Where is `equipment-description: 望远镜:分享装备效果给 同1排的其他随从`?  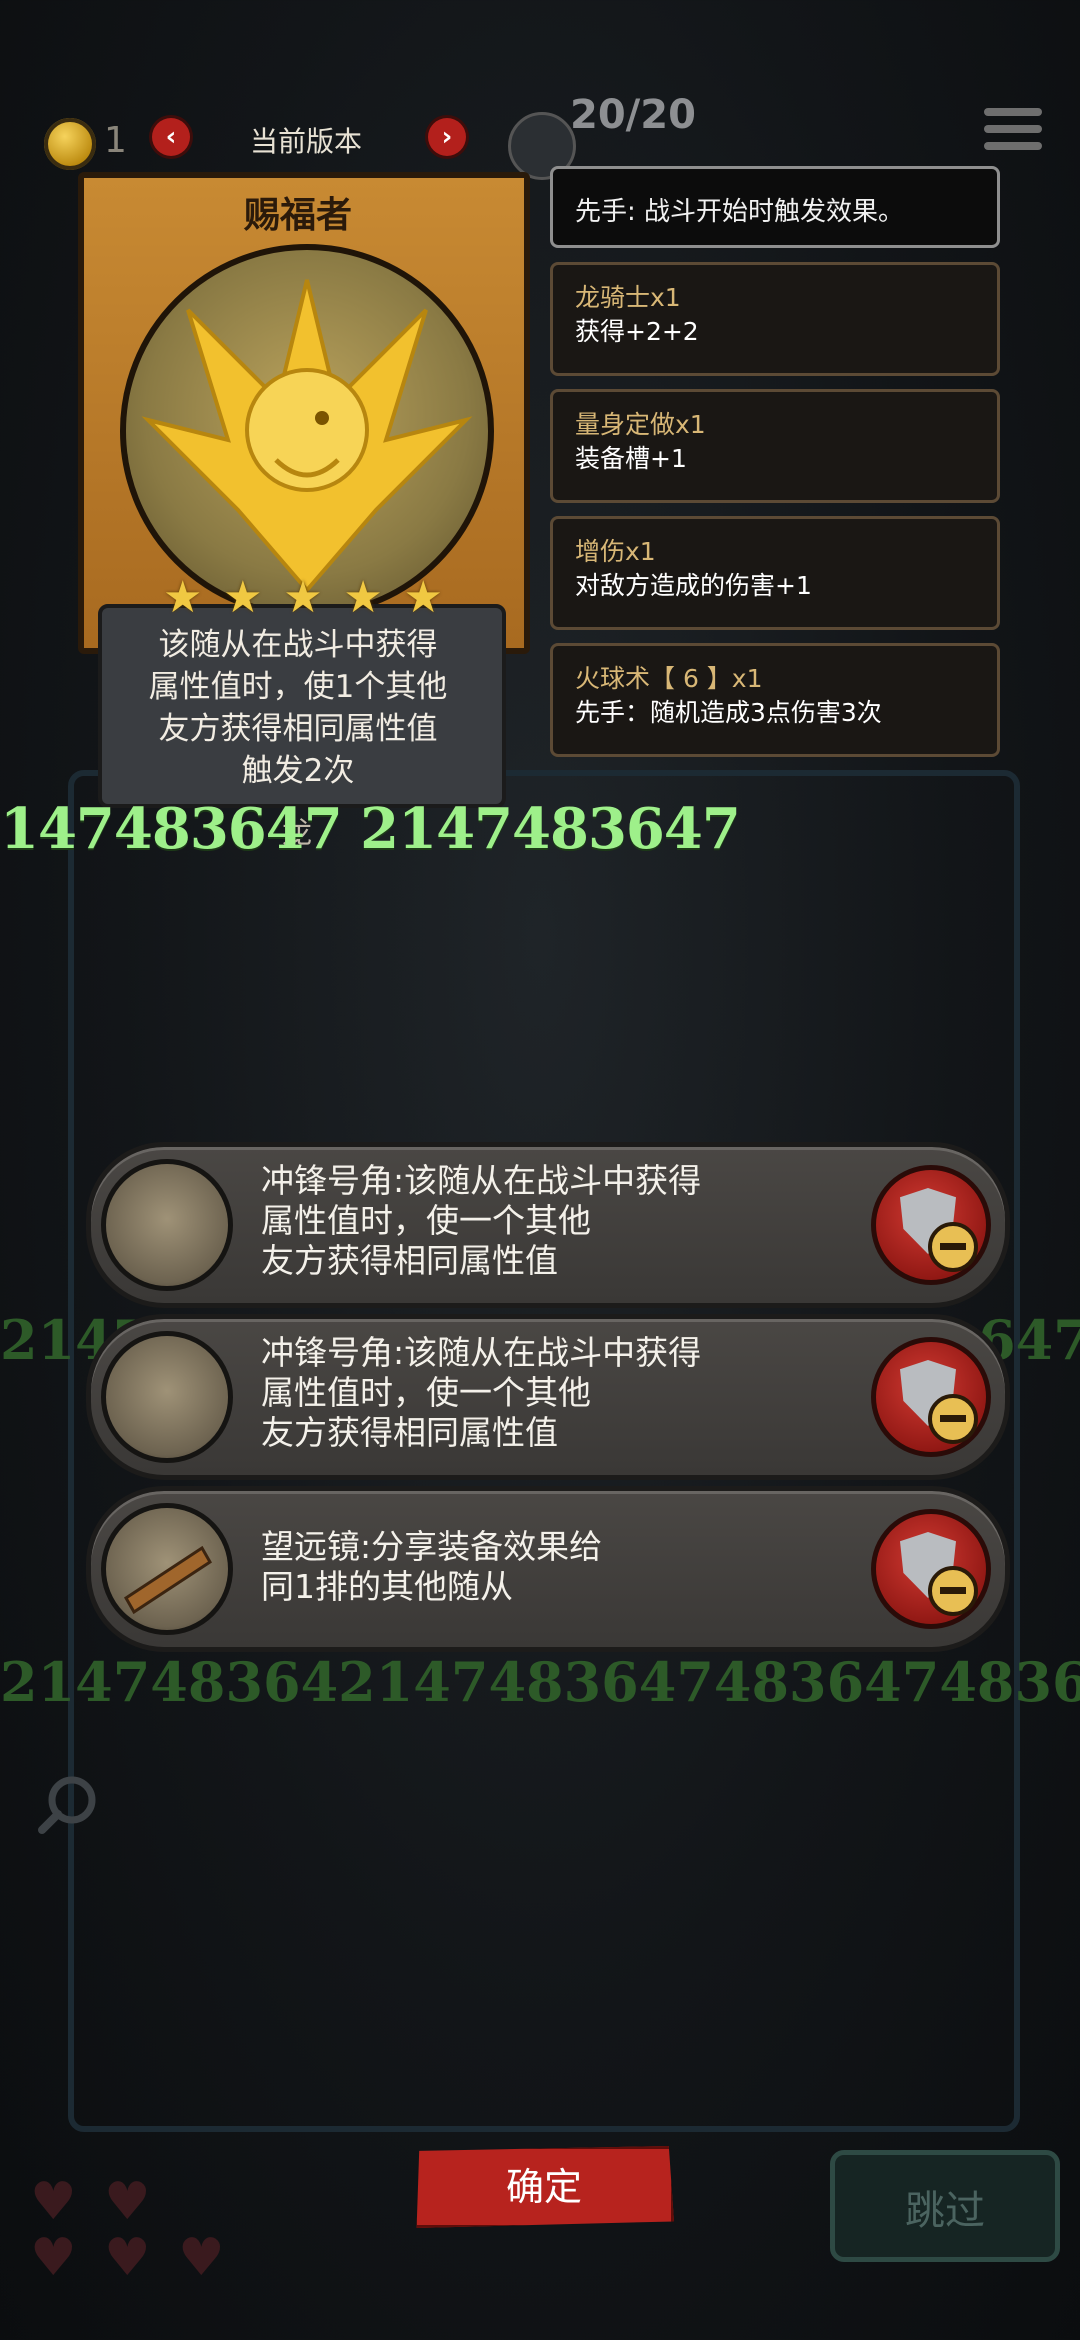
equipment-description: 望远镜:分享装备效果给 同1排的其他随从 is located at coordinates (432, 1566).